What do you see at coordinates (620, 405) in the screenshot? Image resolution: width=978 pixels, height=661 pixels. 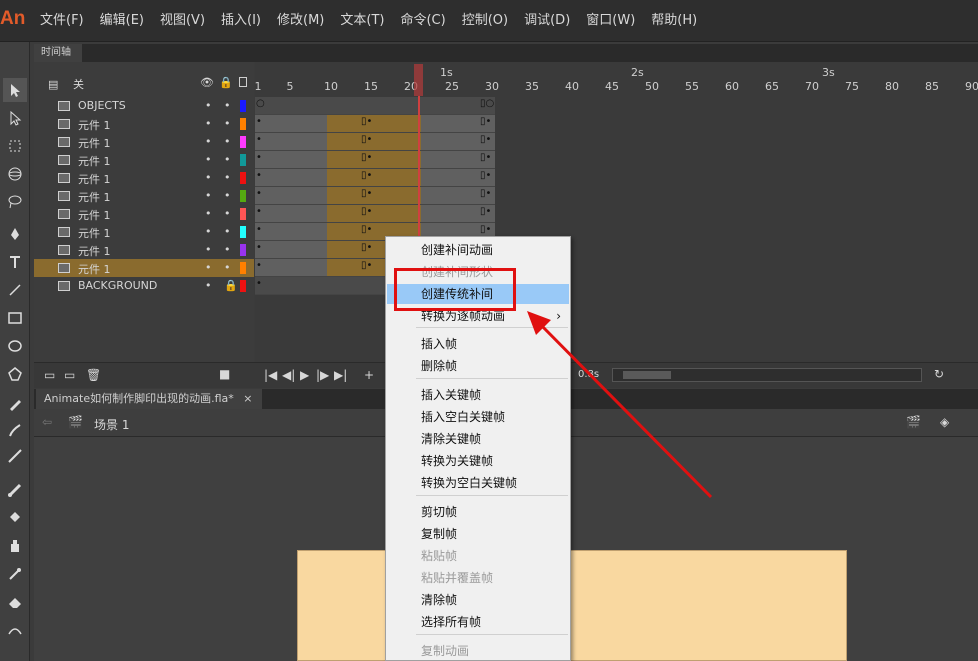 I see `annotation-arrow` at bounding box center [620, 405].